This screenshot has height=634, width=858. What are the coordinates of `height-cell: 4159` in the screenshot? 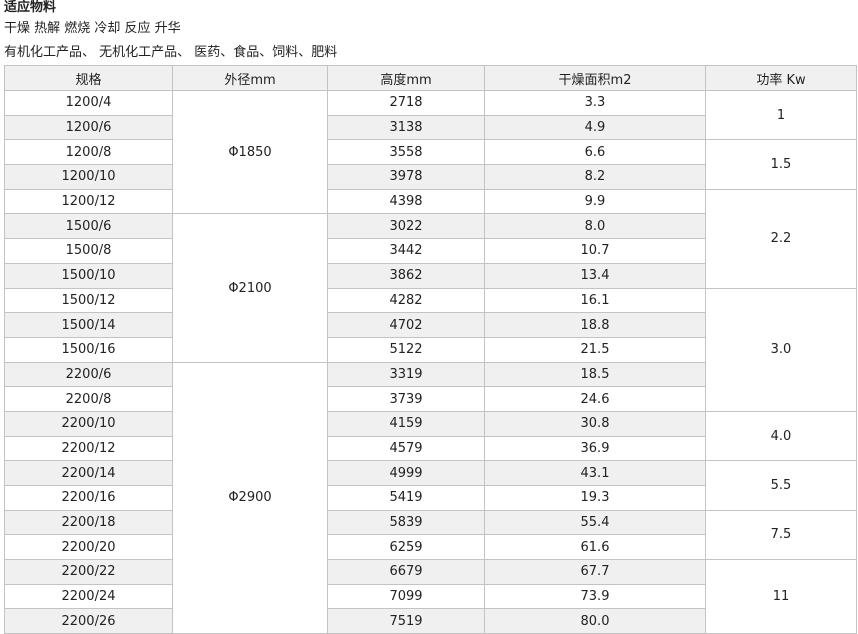 It's located at (406, 423).